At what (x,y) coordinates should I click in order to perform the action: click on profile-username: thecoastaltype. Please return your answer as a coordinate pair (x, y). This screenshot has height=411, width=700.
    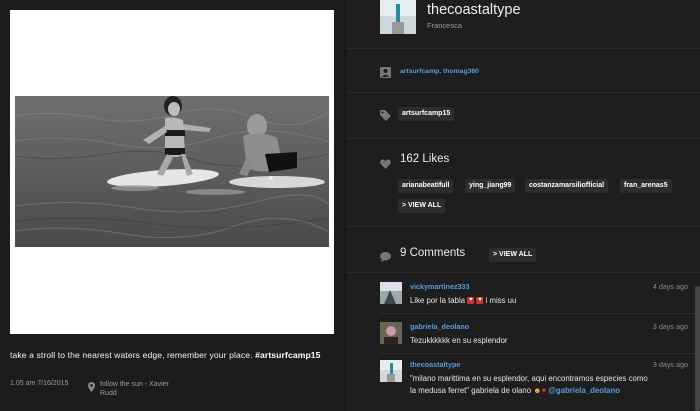
    Looking at the image, I should click on (474, 10).